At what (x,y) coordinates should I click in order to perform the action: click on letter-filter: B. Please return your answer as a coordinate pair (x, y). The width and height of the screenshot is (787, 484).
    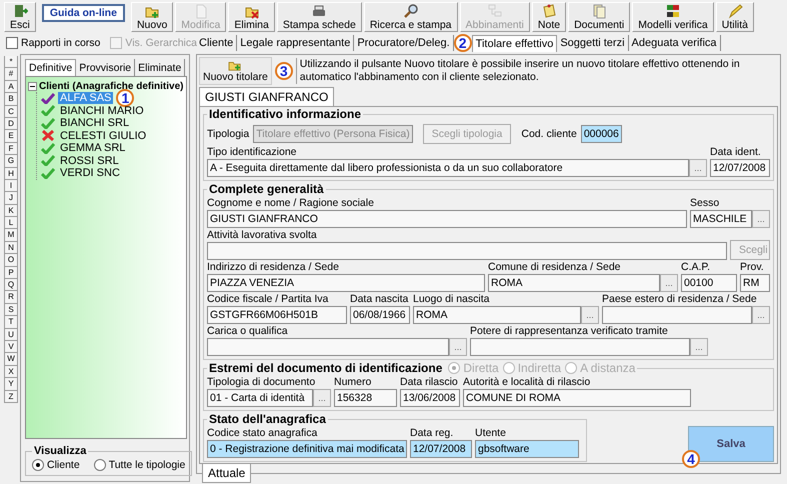
    Looking at the image, I should click on (11, 99).